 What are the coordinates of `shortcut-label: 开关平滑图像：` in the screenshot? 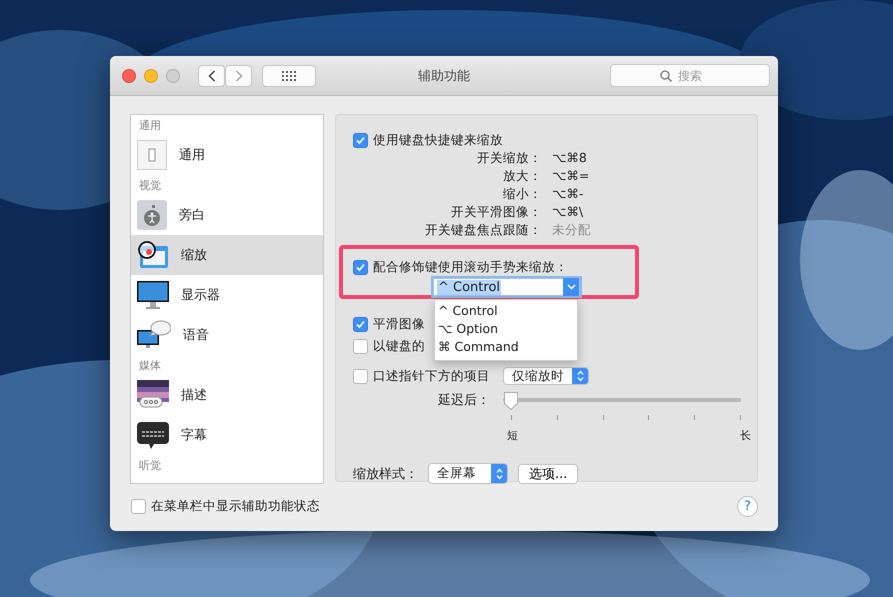 It's located at (496, 212).